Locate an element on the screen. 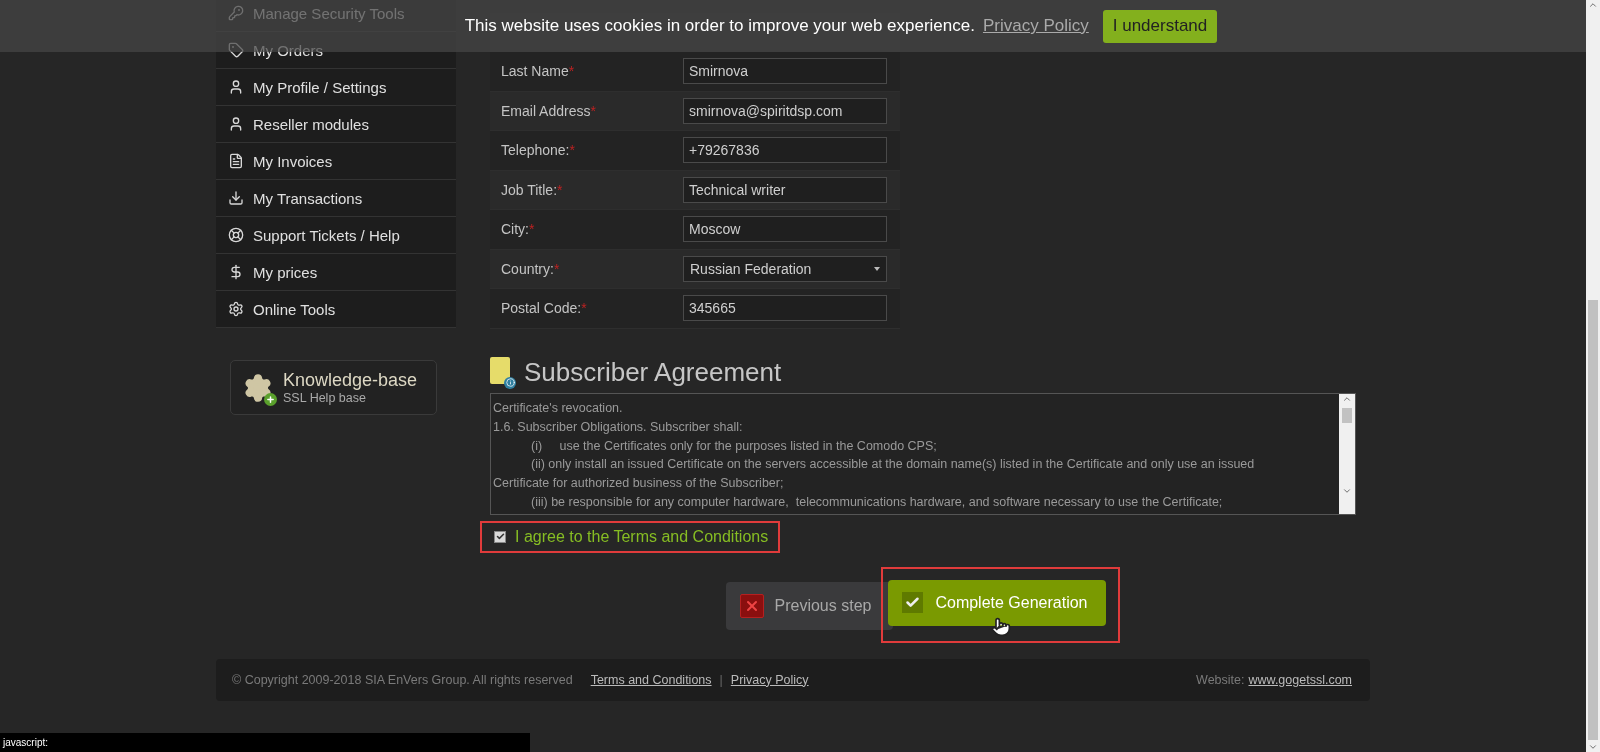 This screenshot has width=1600, height=752. agreement-line: 1.6. Subscriber Obligations. Subscriber shall: is located at coordinates (618, 427).